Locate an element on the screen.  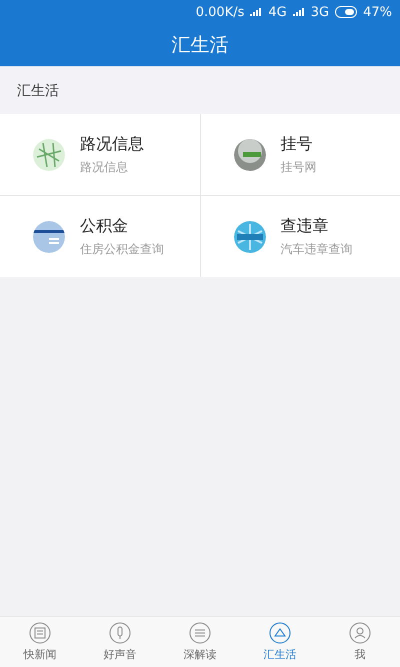
service-item: 查违章 汽车违章查询 is located at coordinates (300, 236).